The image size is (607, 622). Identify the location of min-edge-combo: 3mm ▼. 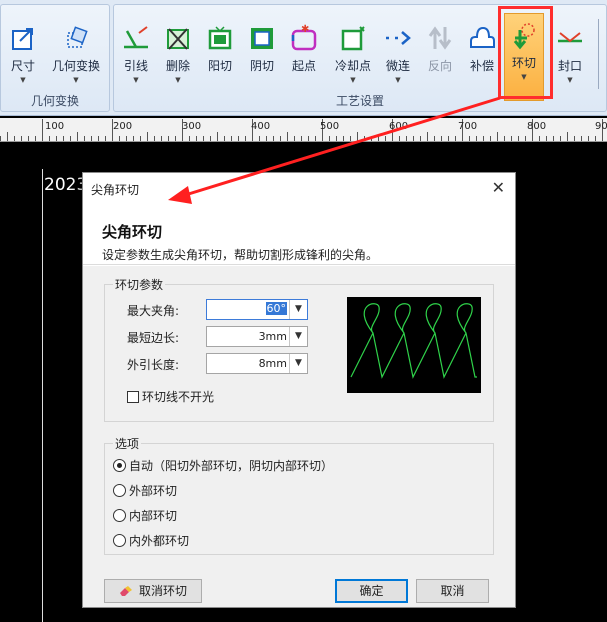
(257, 336).